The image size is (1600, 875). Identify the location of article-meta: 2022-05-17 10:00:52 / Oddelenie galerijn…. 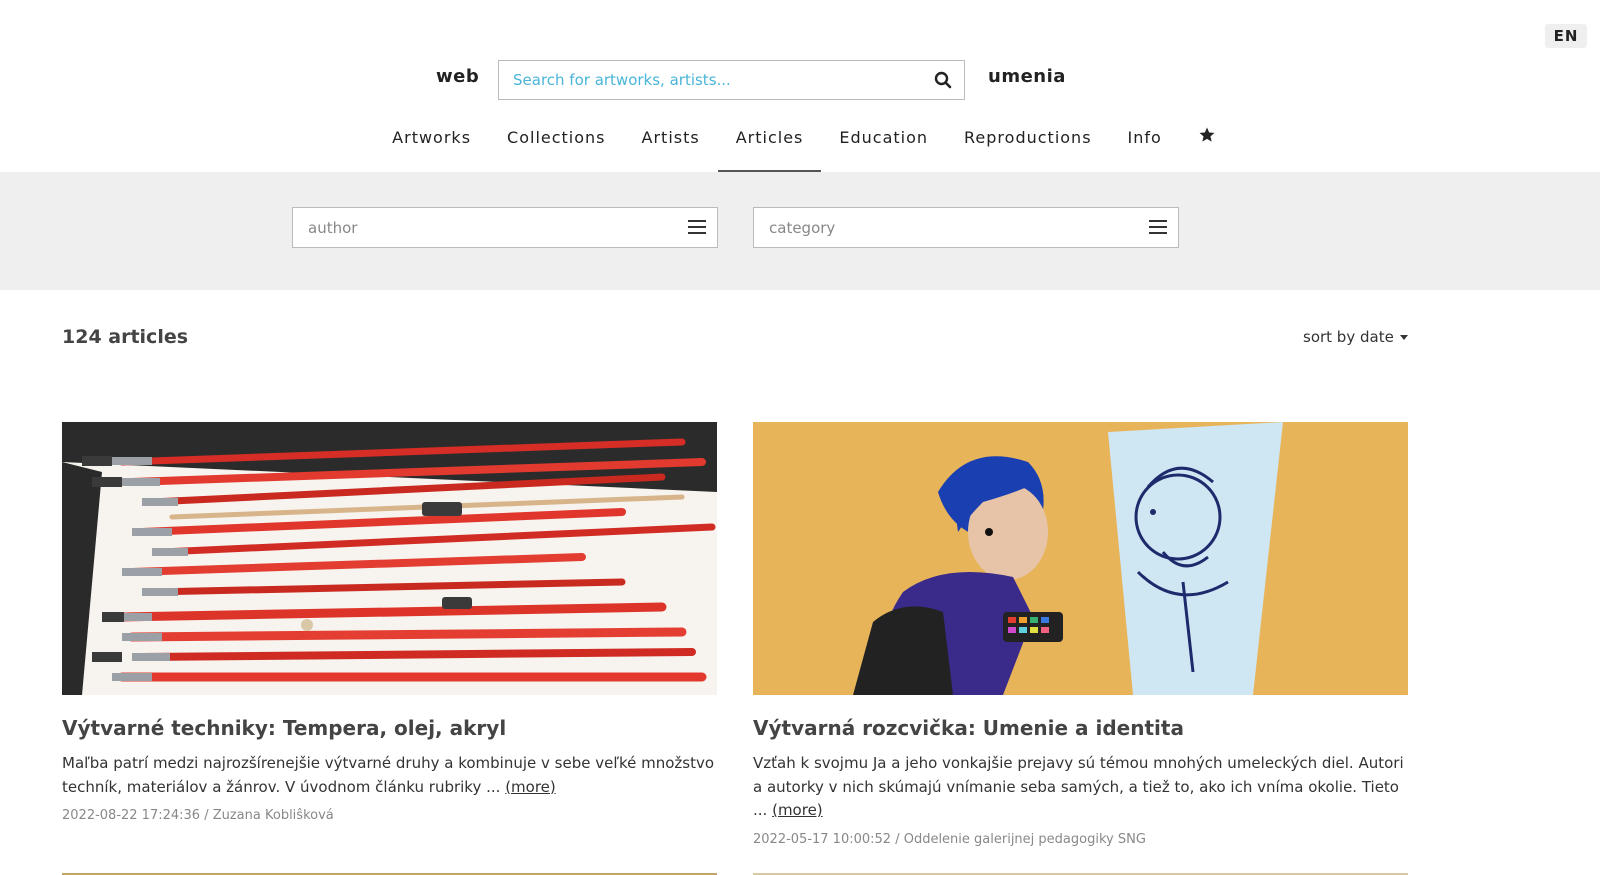
(949, 839).